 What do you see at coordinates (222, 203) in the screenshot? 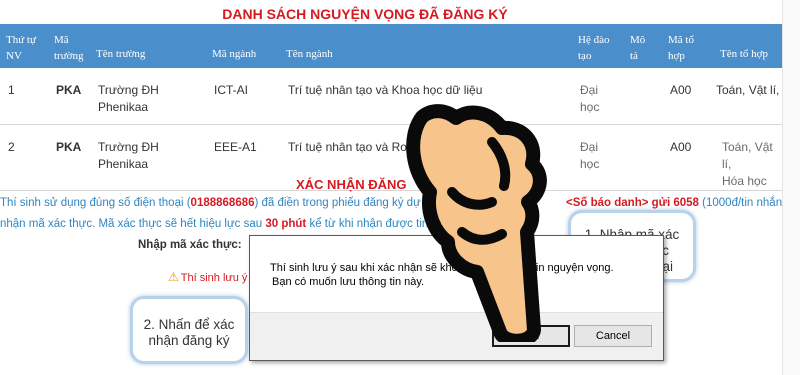
I see `phone-number: 0188868686` at bounding box center [222, 203].